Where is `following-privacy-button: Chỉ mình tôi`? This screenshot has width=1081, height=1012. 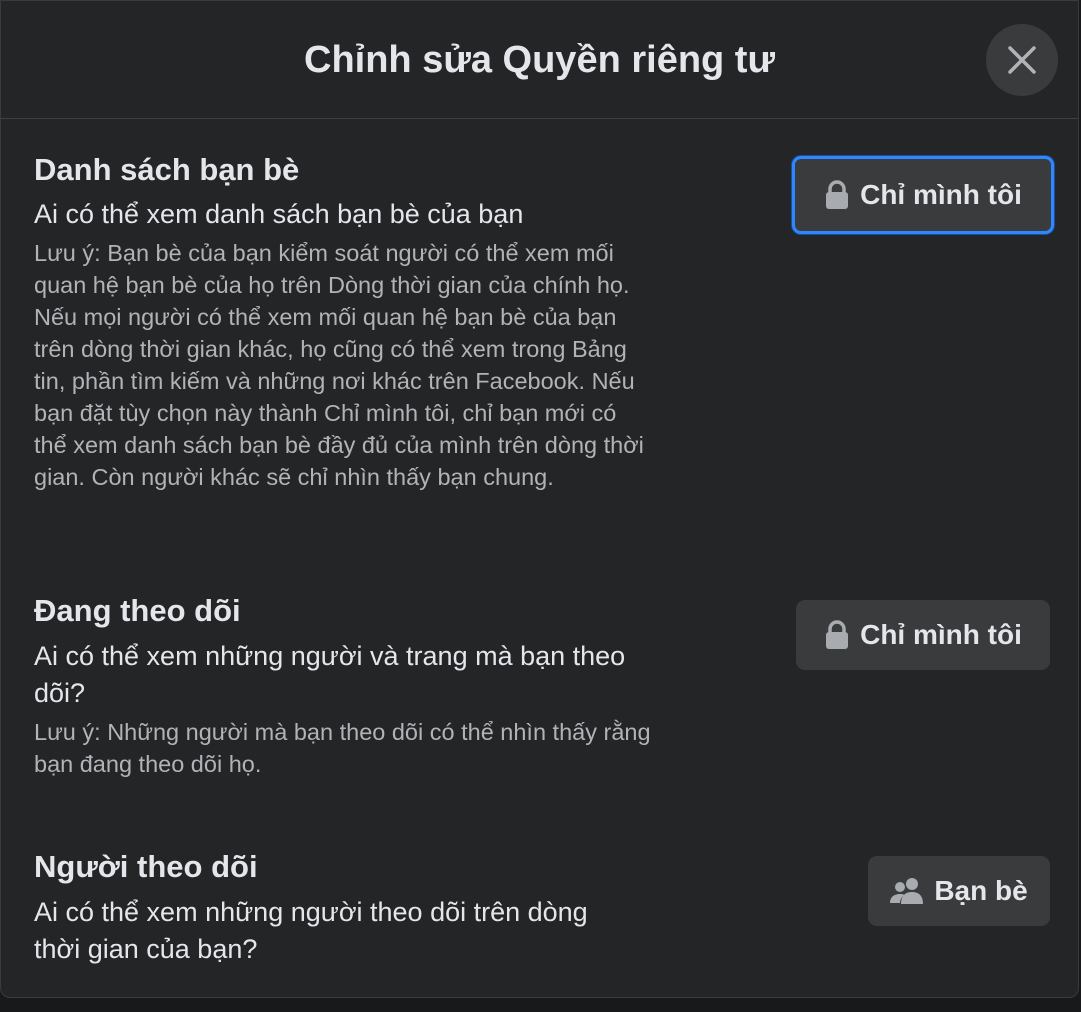
following-privacy-button: Chỉ mình tôi is located at coordinates (923, 635).